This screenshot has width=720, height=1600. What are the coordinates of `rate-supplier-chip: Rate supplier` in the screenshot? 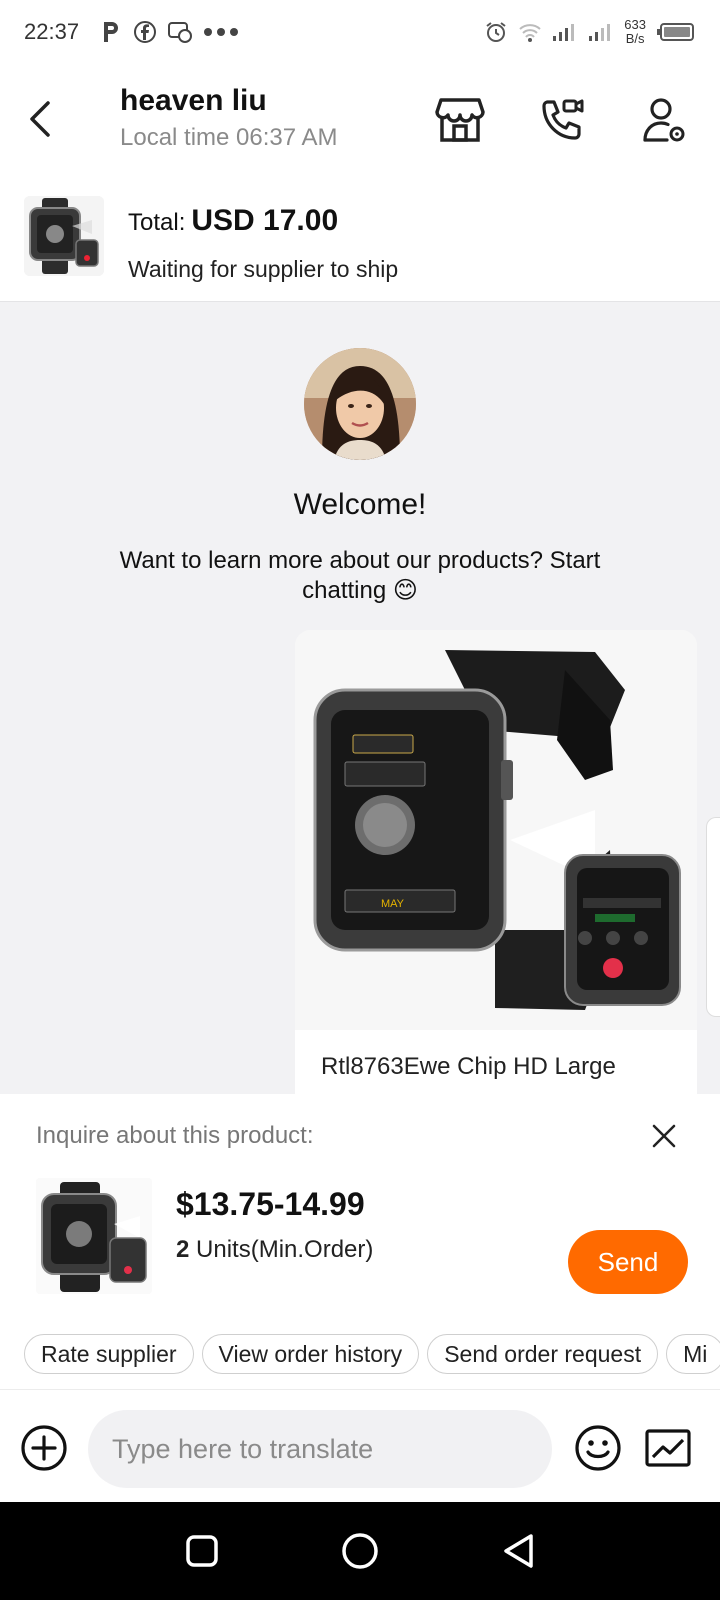 It's located at (109, 1354).